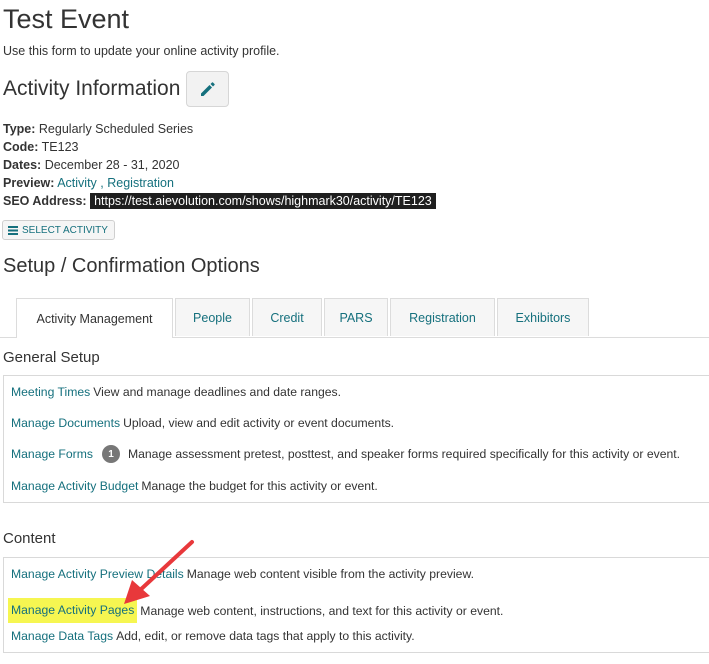  I want to click on page-title: Test Event, so click(66, 19).